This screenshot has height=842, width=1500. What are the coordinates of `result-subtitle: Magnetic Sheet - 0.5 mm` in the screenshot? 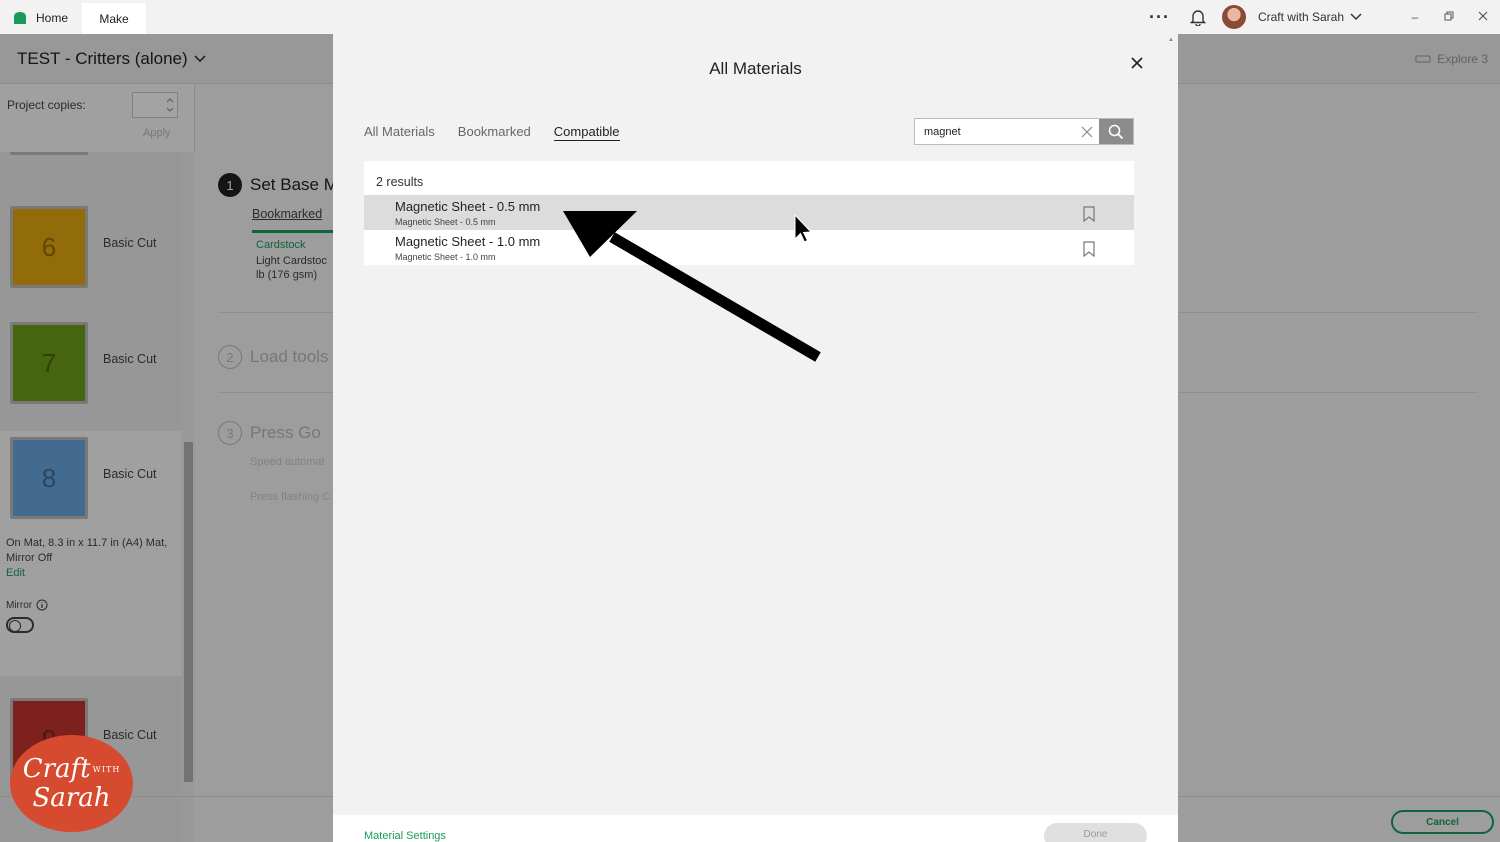 It's located at (445, 222).